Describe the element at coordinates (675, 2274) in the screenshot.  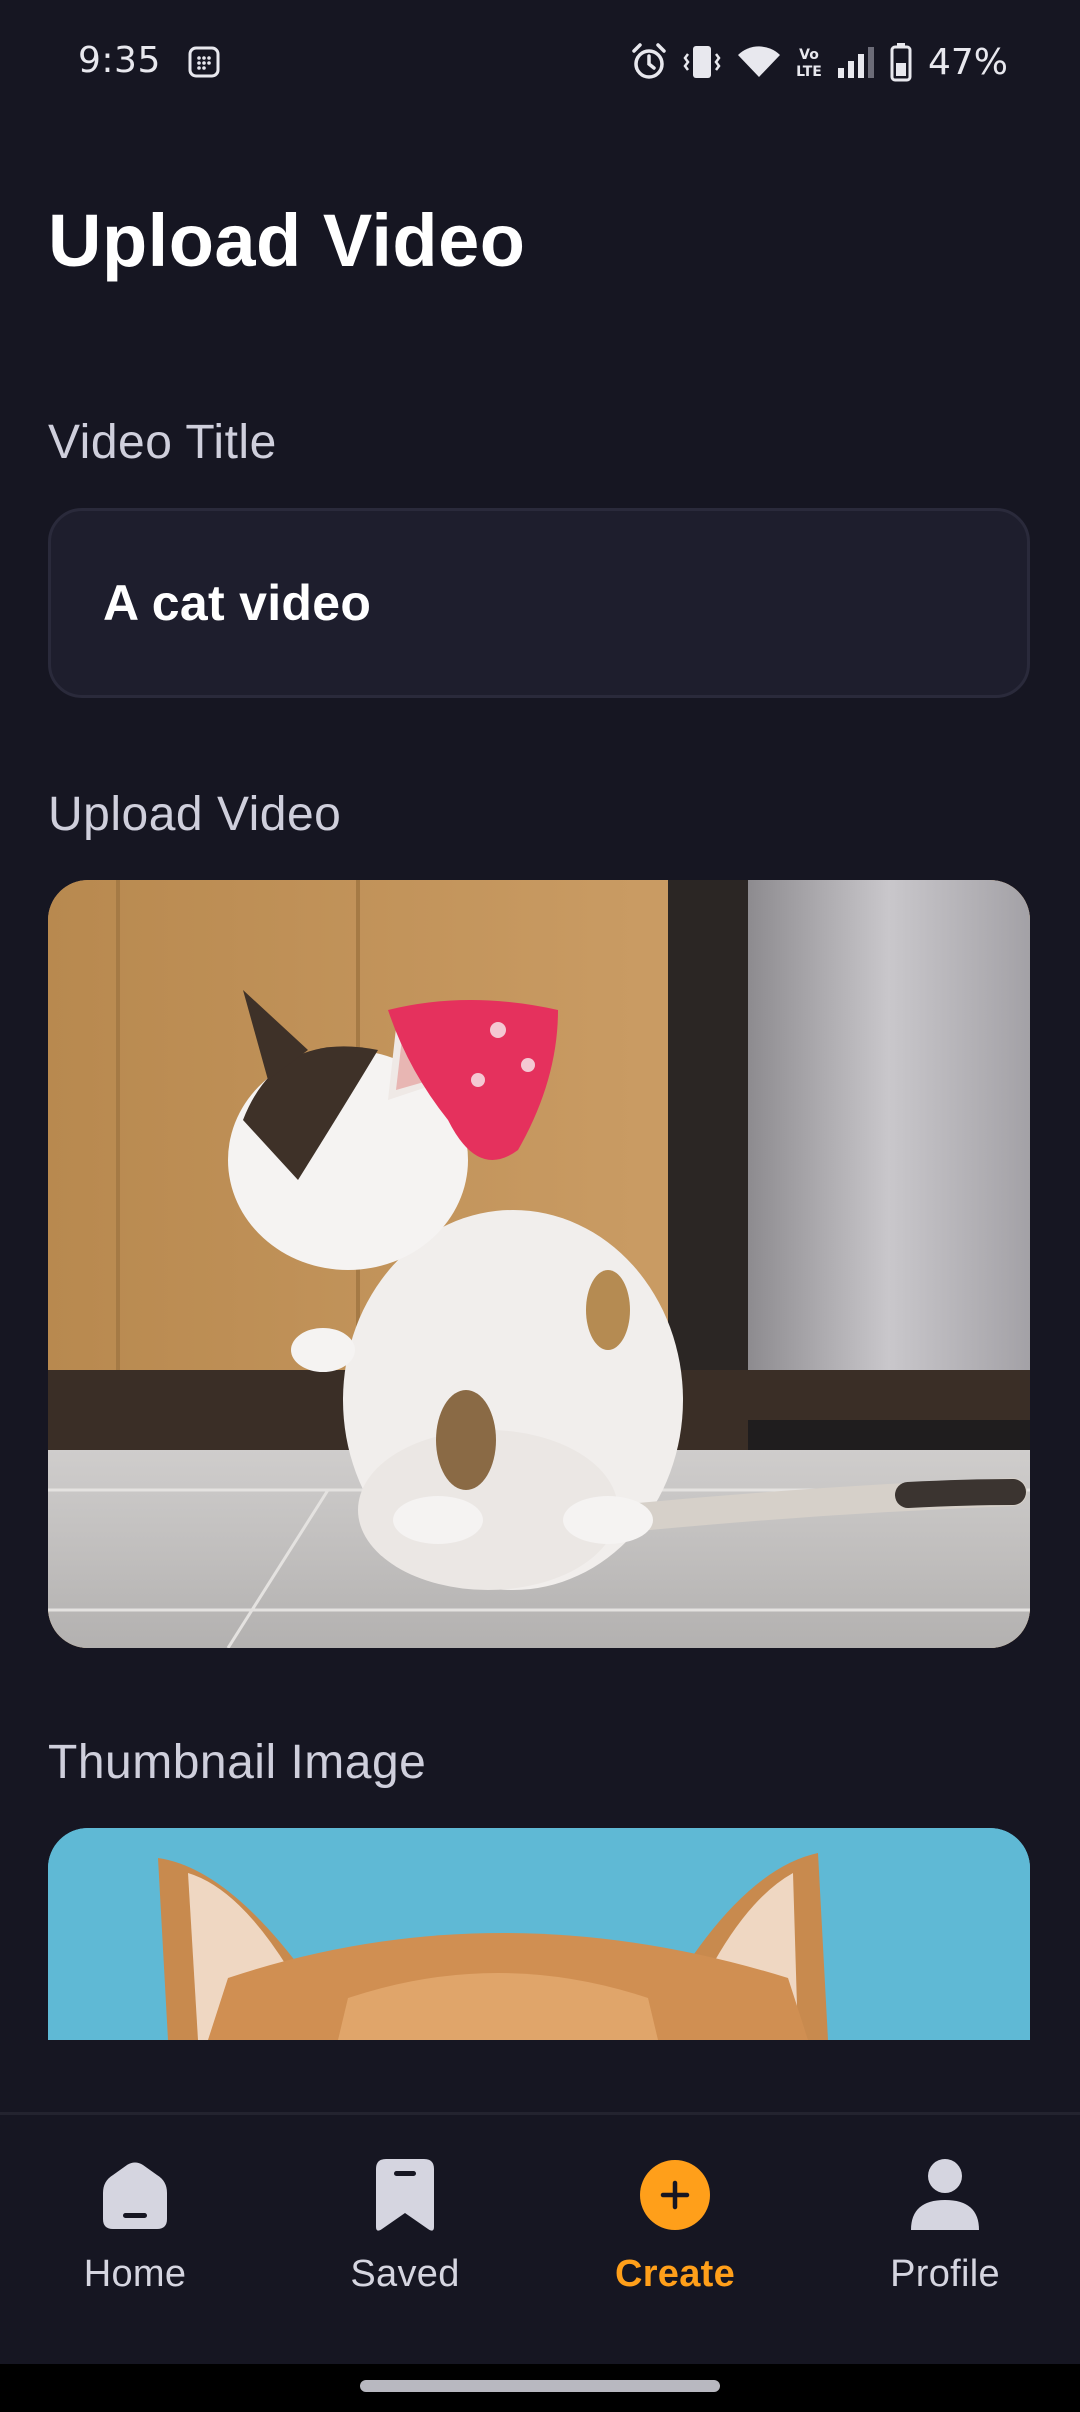
I see `nav-label-create: Create` at that location.